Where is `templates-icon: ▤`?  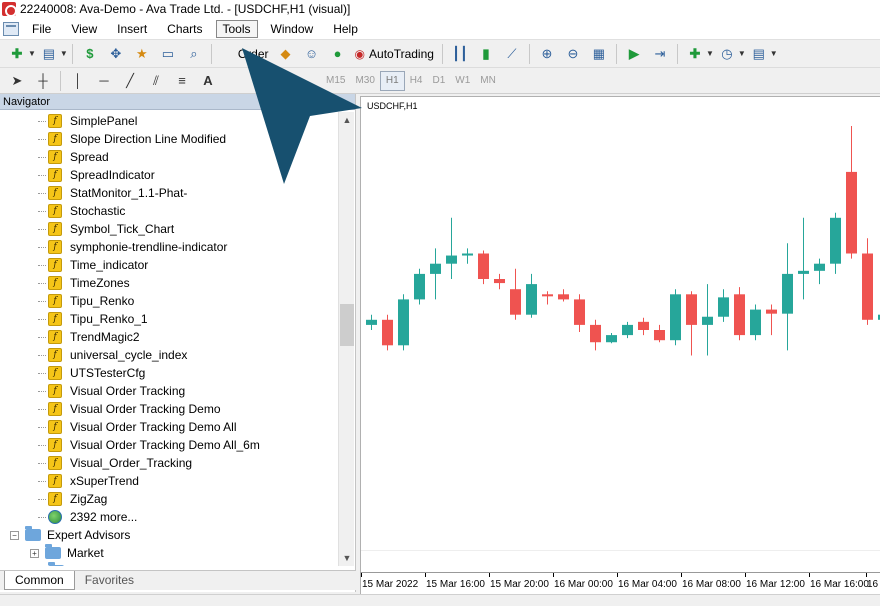
templates-icon: ▤ is located at coordinates (759, 54).